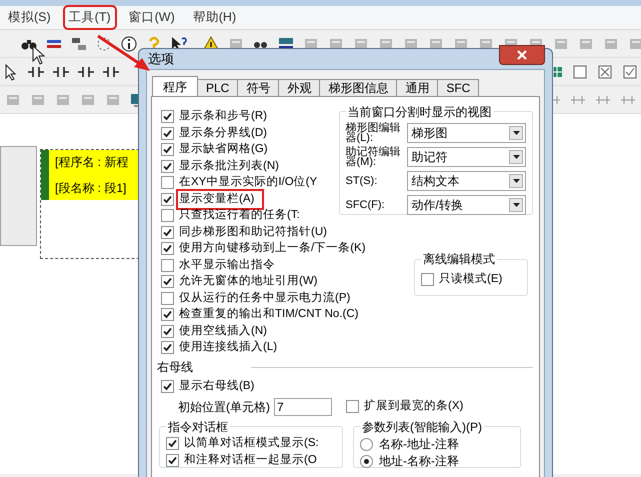 This screenshot has height=477, width=641. Describe the element at coordinates (422, 427) in the screenshot. I see `group-title: 参数列表(智能输入)(P)` at that location.